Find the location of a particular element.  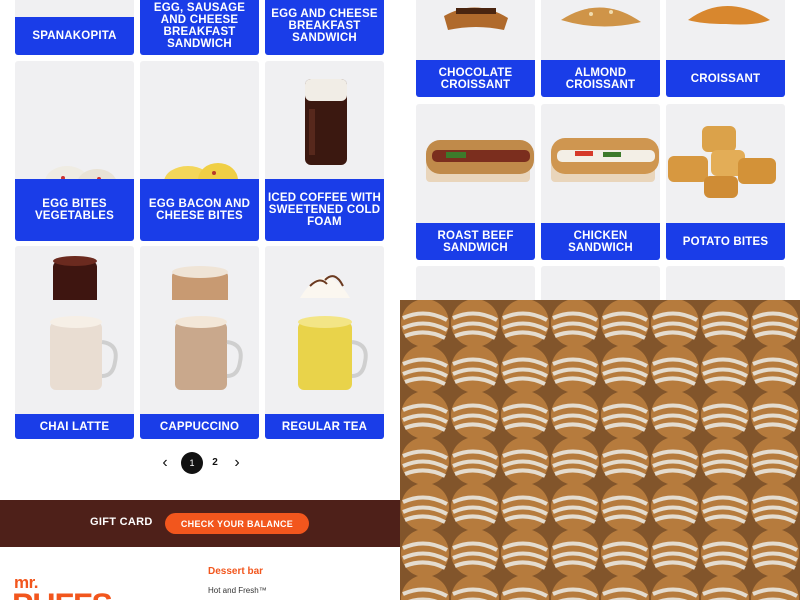

cappuccino-image is located at coordinates (209, 353).